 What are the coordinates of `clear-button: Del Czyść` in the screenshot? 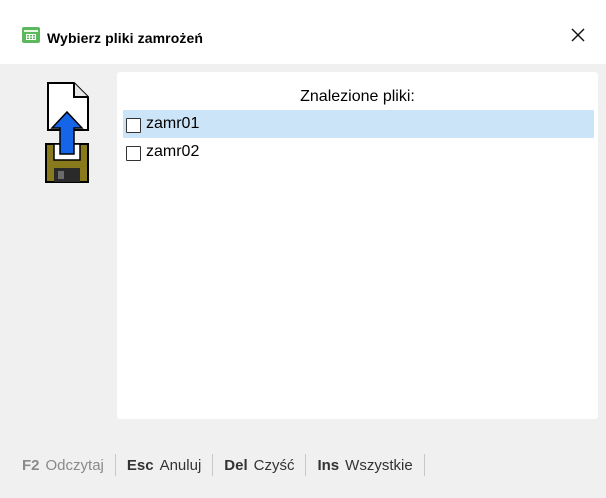 It's located at (259, 465).